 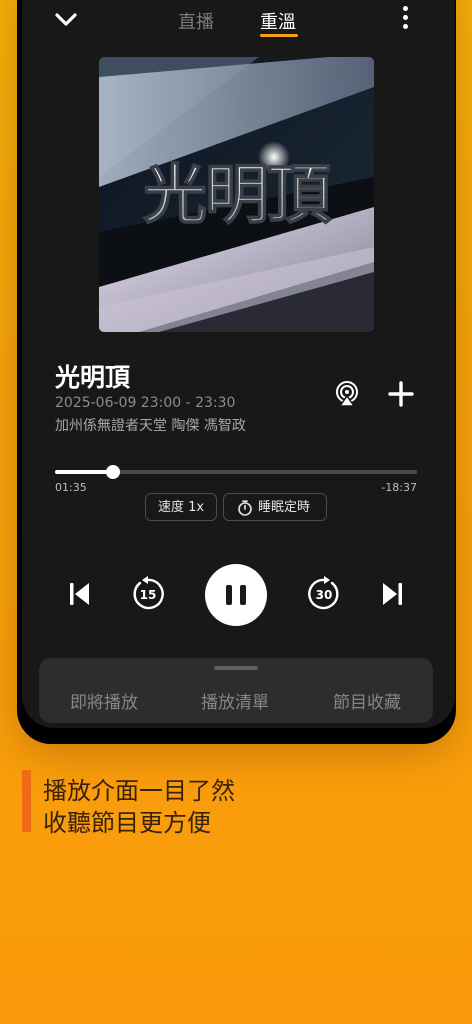 What do you see at coordinates (347, 394) in the screenshot?
I see `airplay-icon` at bounding box center [347, 394].